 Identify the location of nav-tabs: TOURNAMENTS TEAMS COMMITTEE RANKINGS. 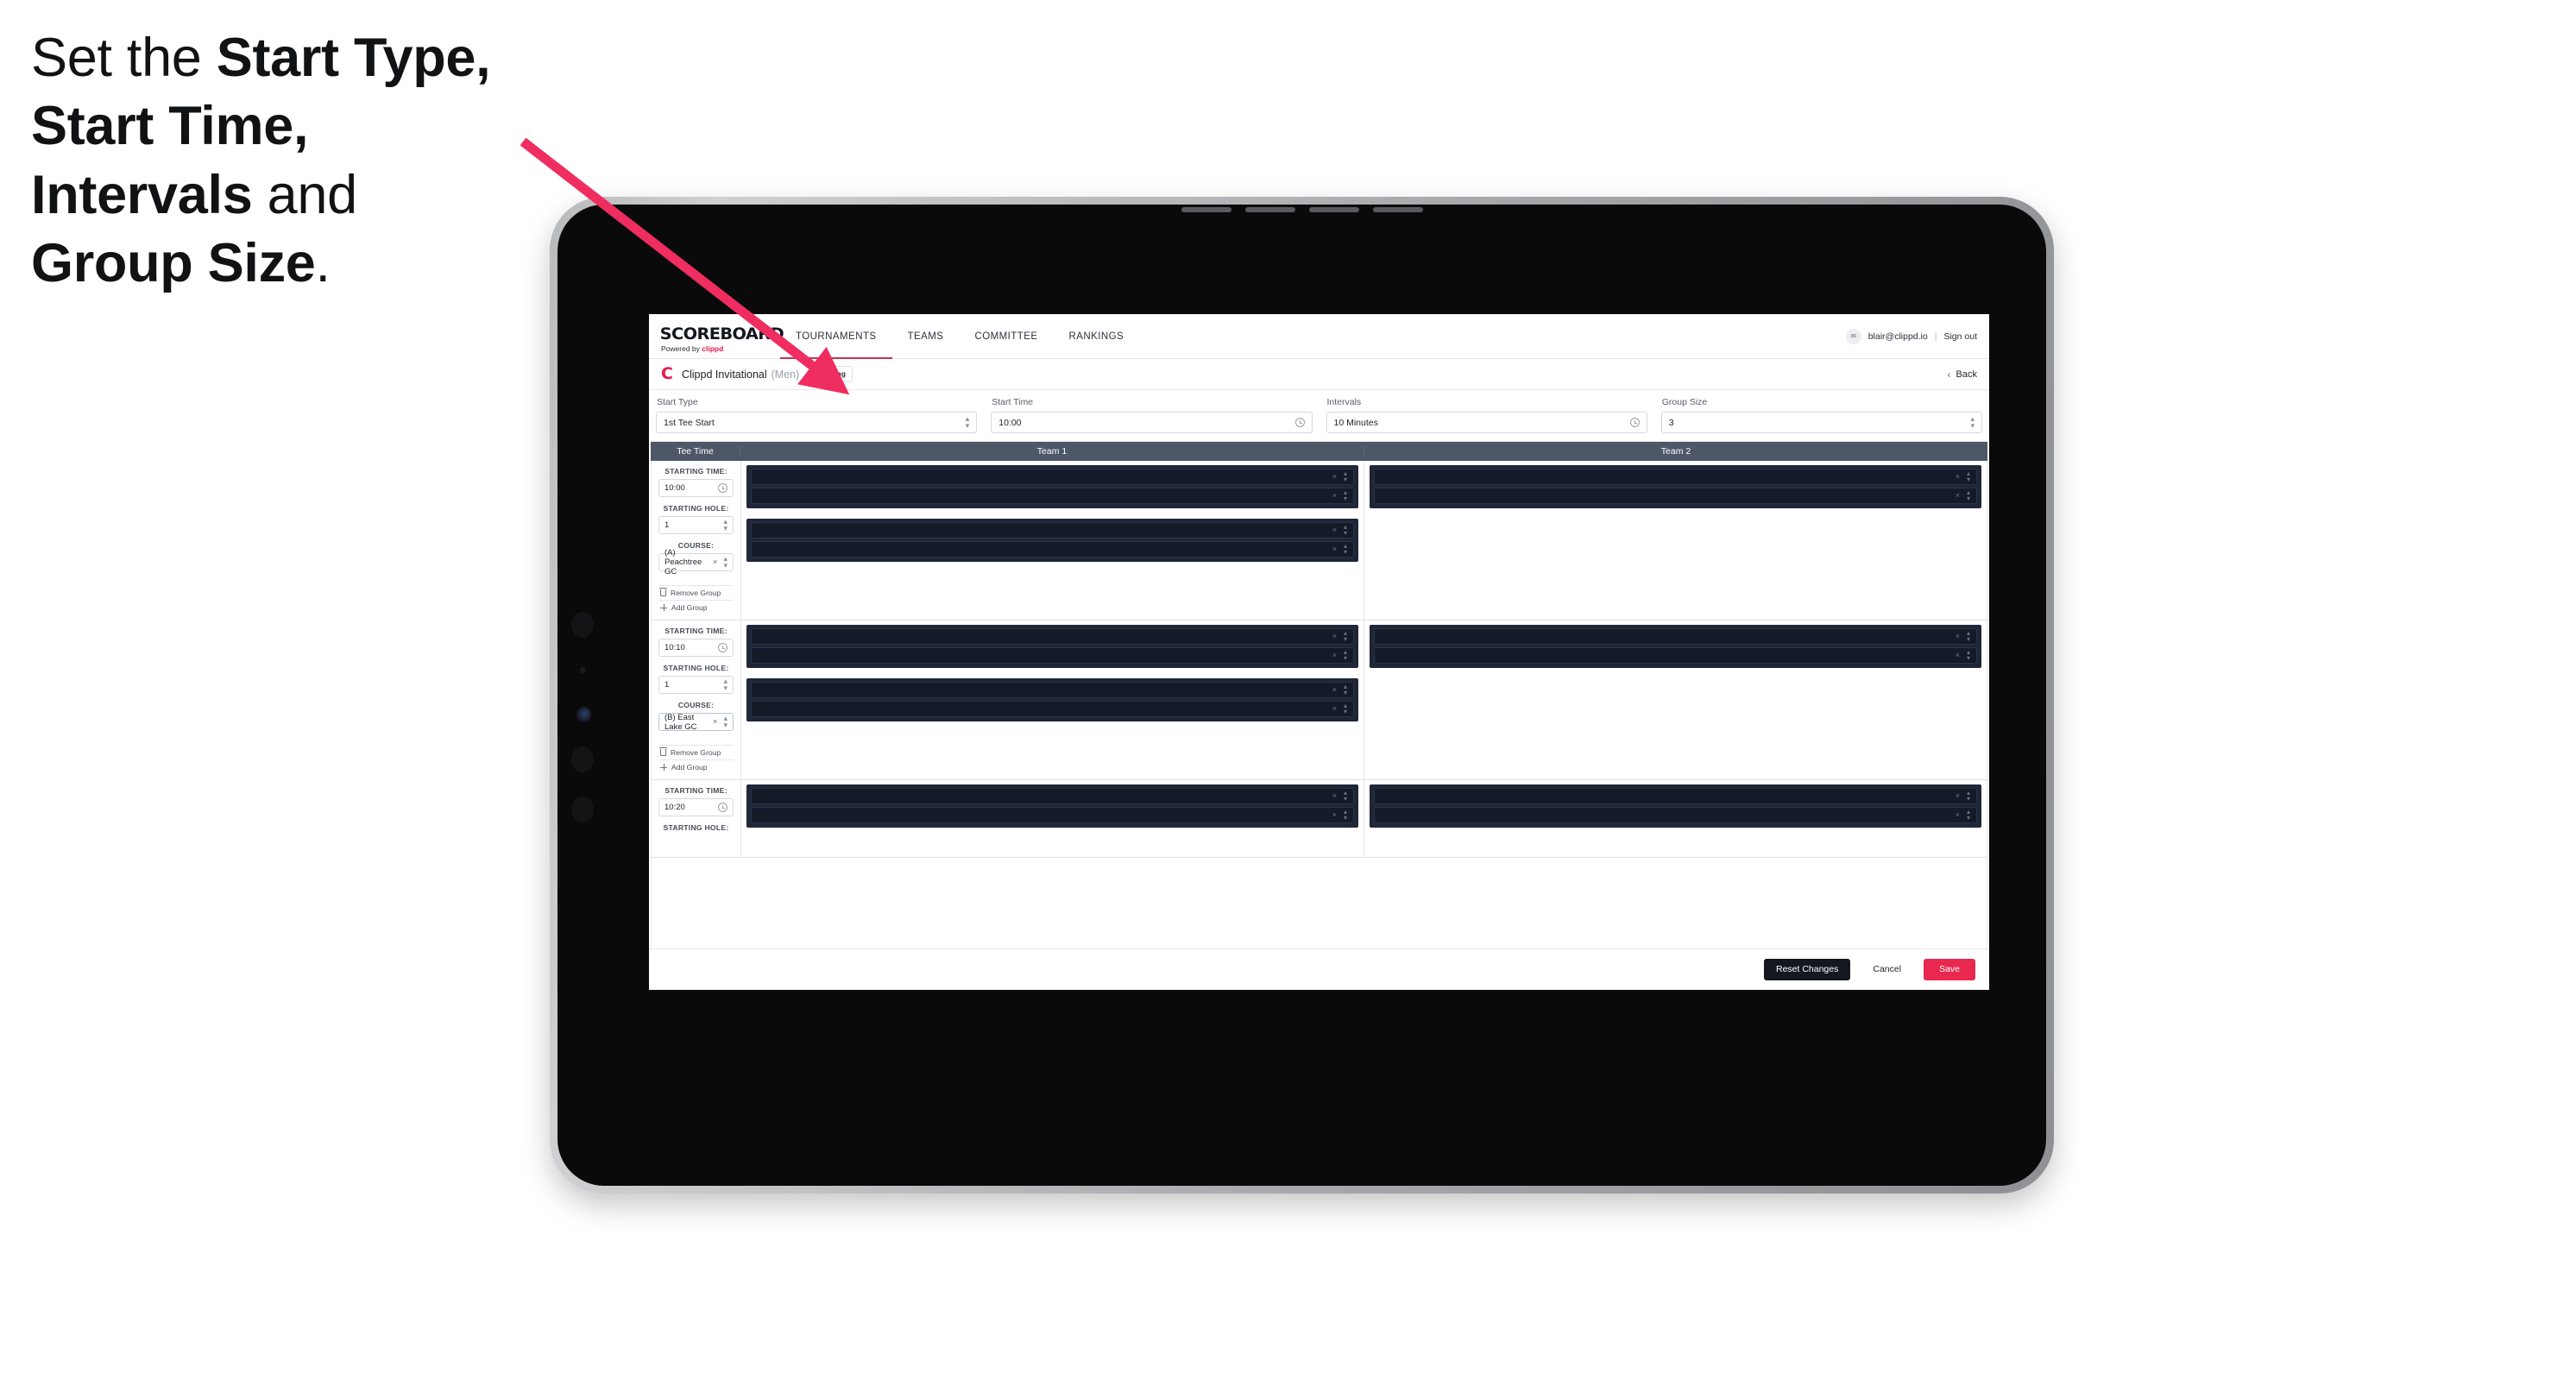
(960, 336).